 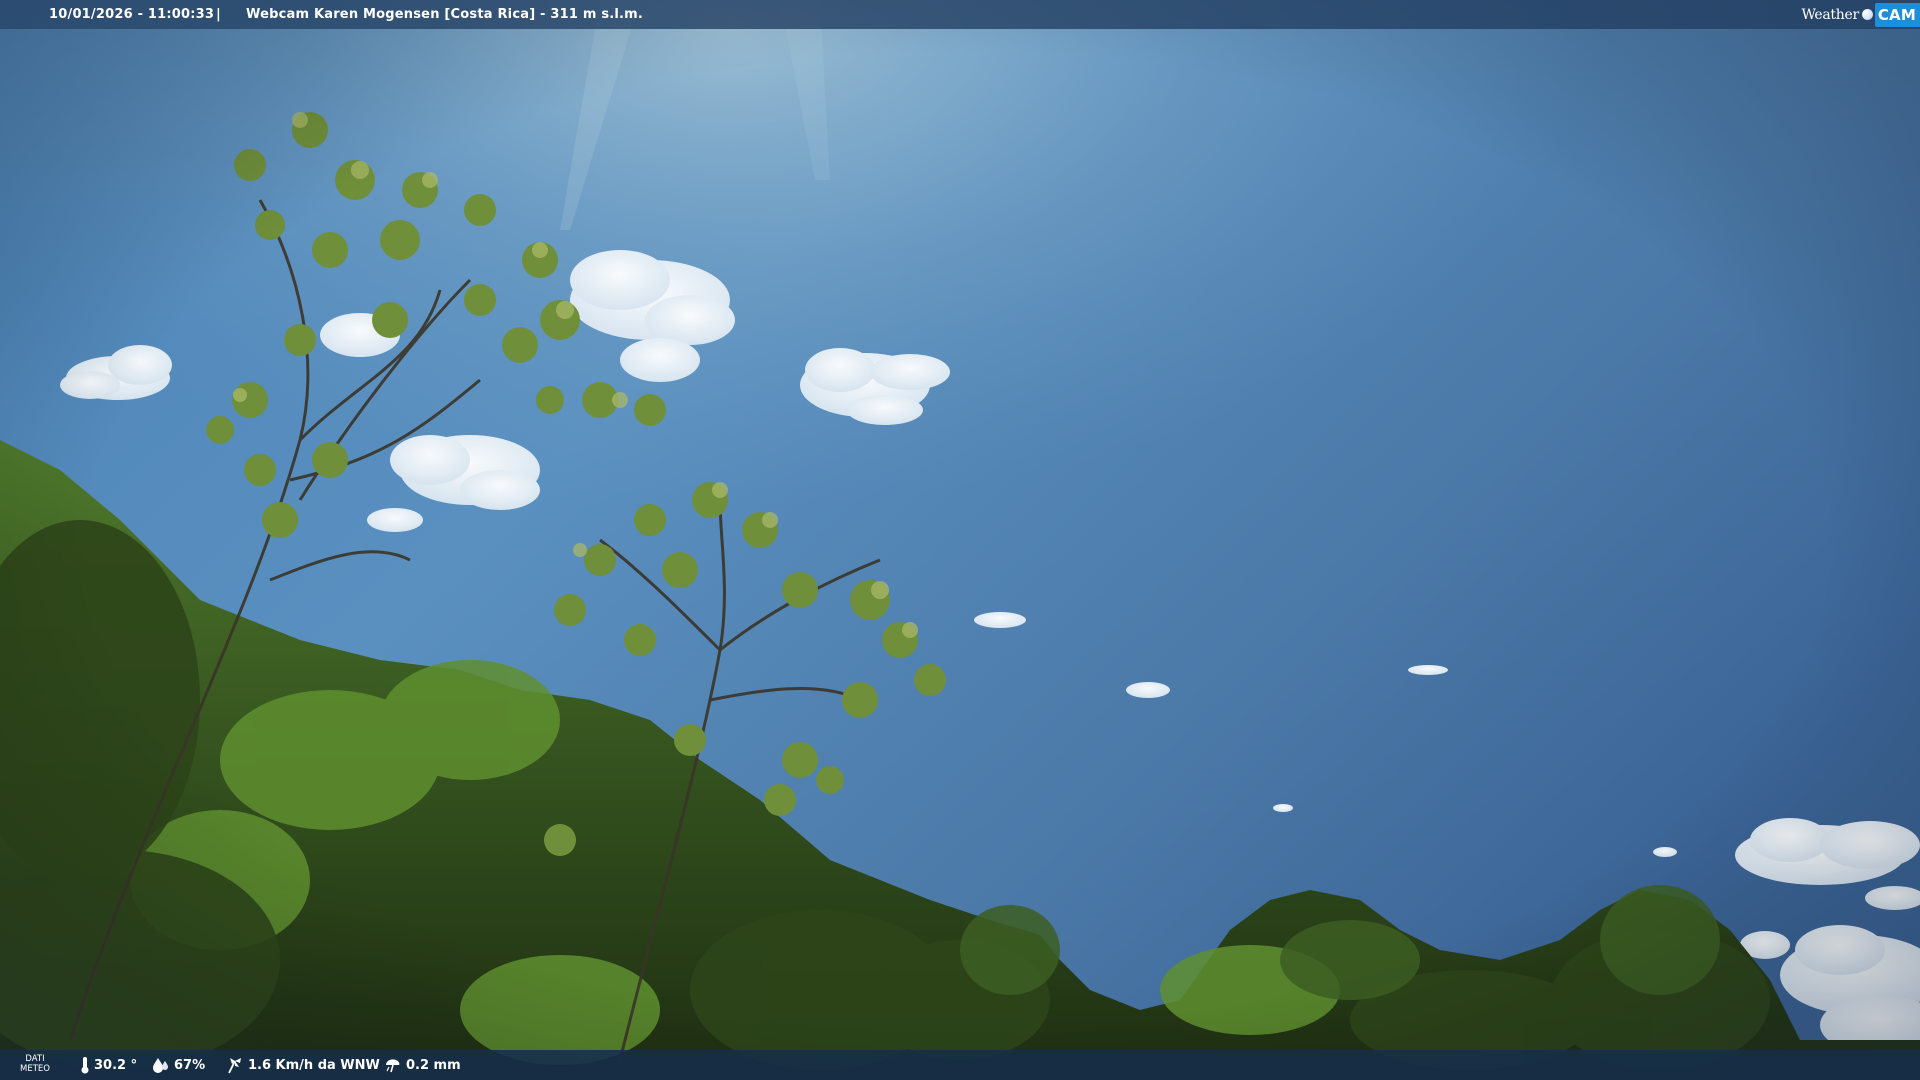 I want to click on humidity-reading: 67%, so click(x=178, y=1065).